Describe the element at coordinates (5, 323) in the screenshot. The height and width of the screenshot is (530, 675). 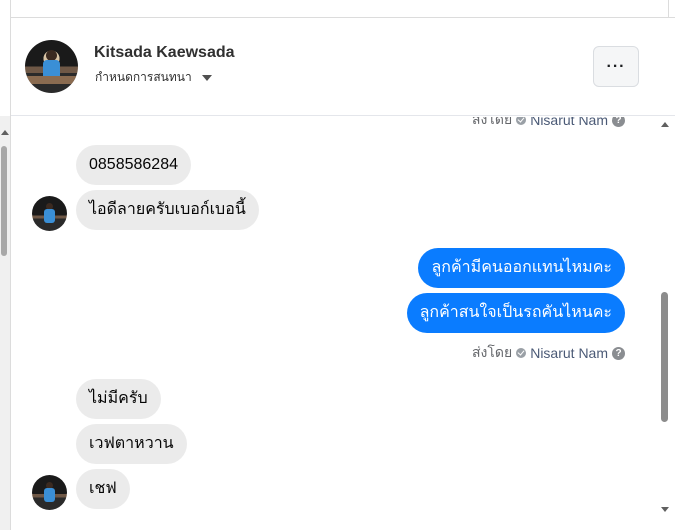
I see `outer-scrollbar` at that location.